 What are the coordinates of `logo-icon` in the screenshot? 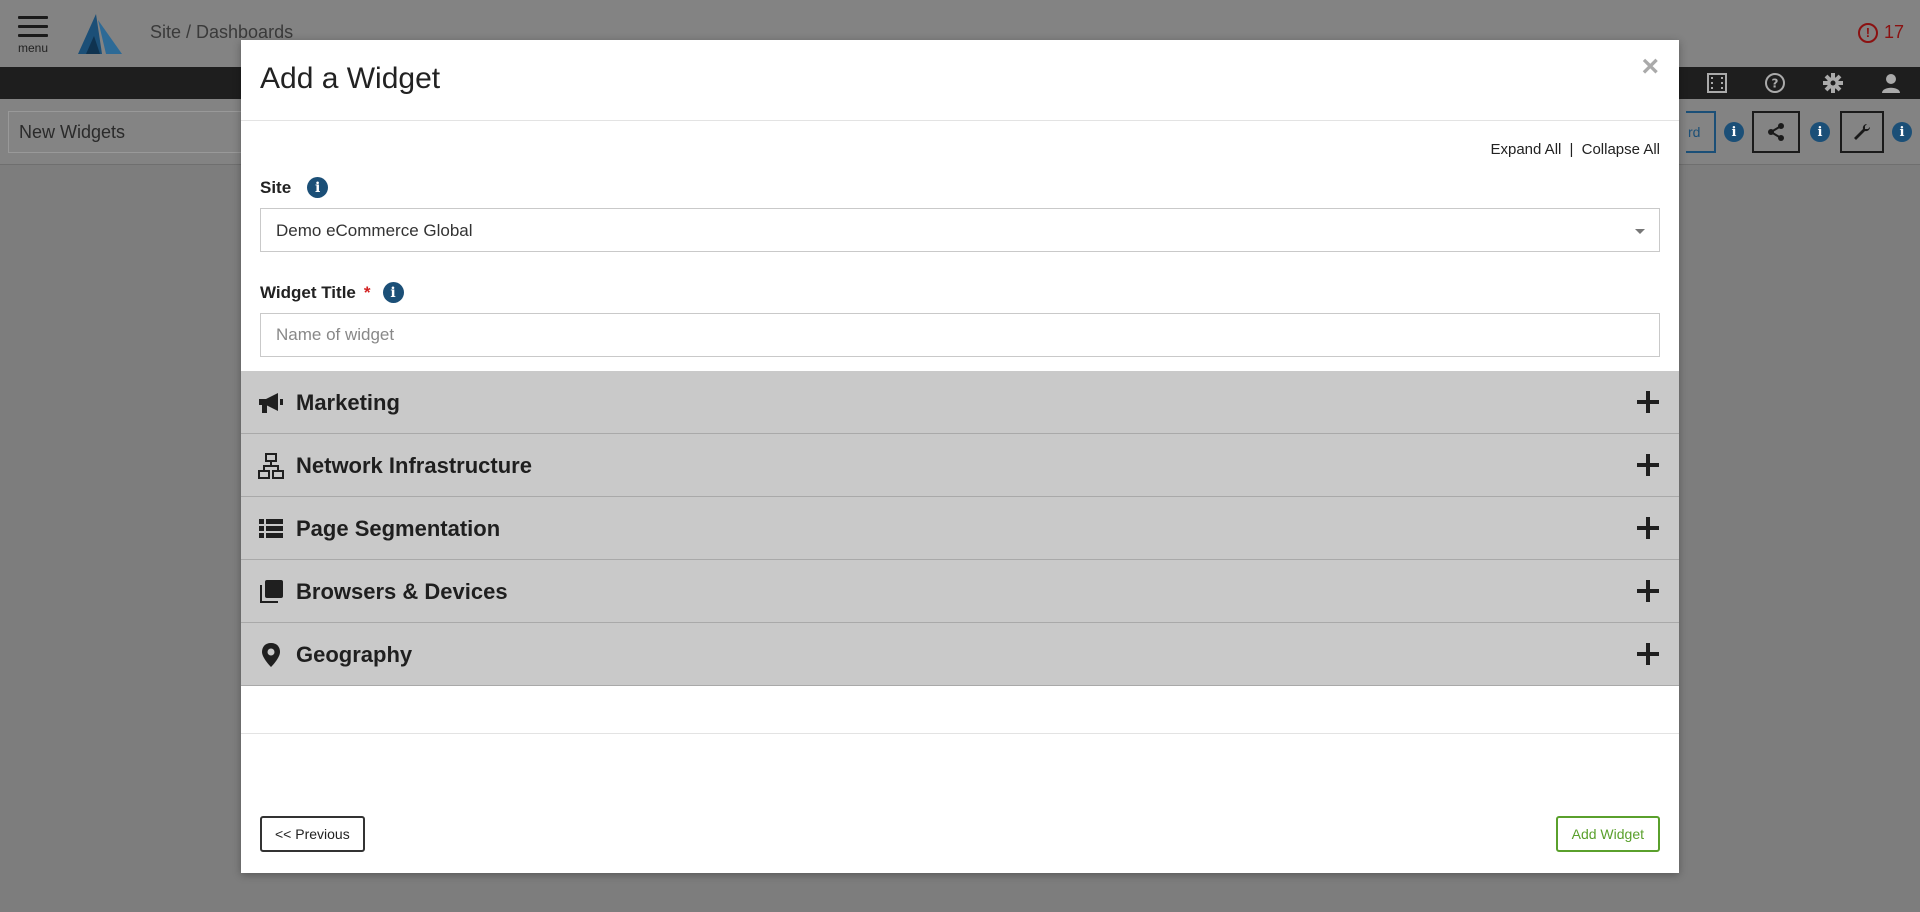 It's located at (100, 34).